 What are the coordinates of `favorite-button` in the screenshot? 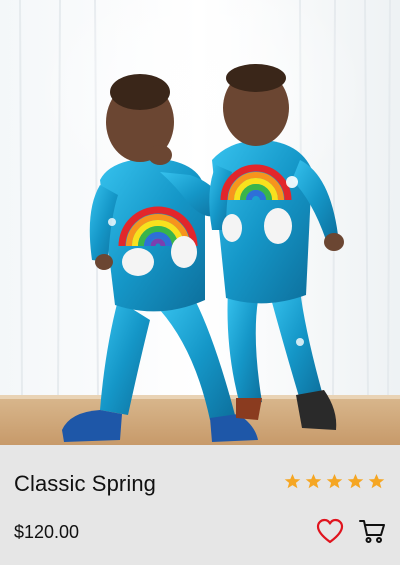 It's located at (330, 531).